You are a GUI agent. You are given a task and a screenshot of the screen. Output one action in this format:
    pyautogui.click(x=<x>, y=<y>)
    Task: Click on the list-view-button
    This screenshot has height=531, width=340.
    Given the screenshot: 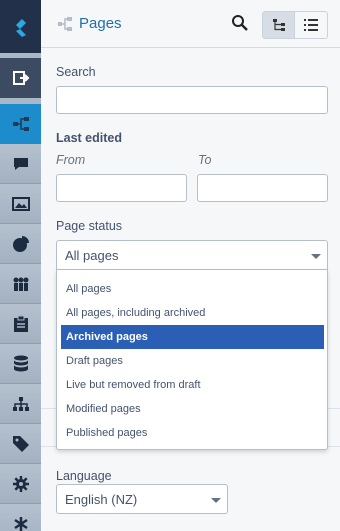 What is the action you would take?
    pyautogui.click(x=311, y=25)
    